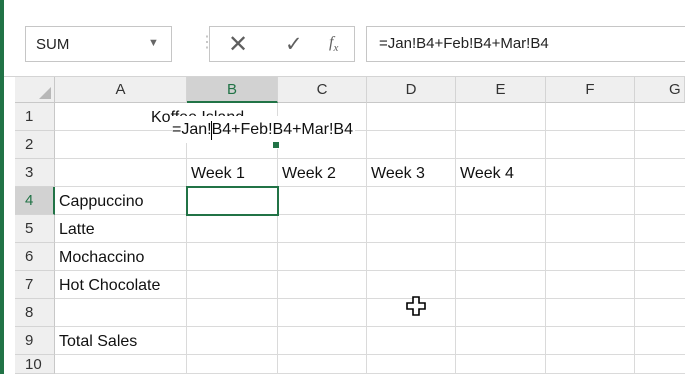 The height and width of the screenshot is (374, 685). I want to click on cell-e1, so click(501, 117).